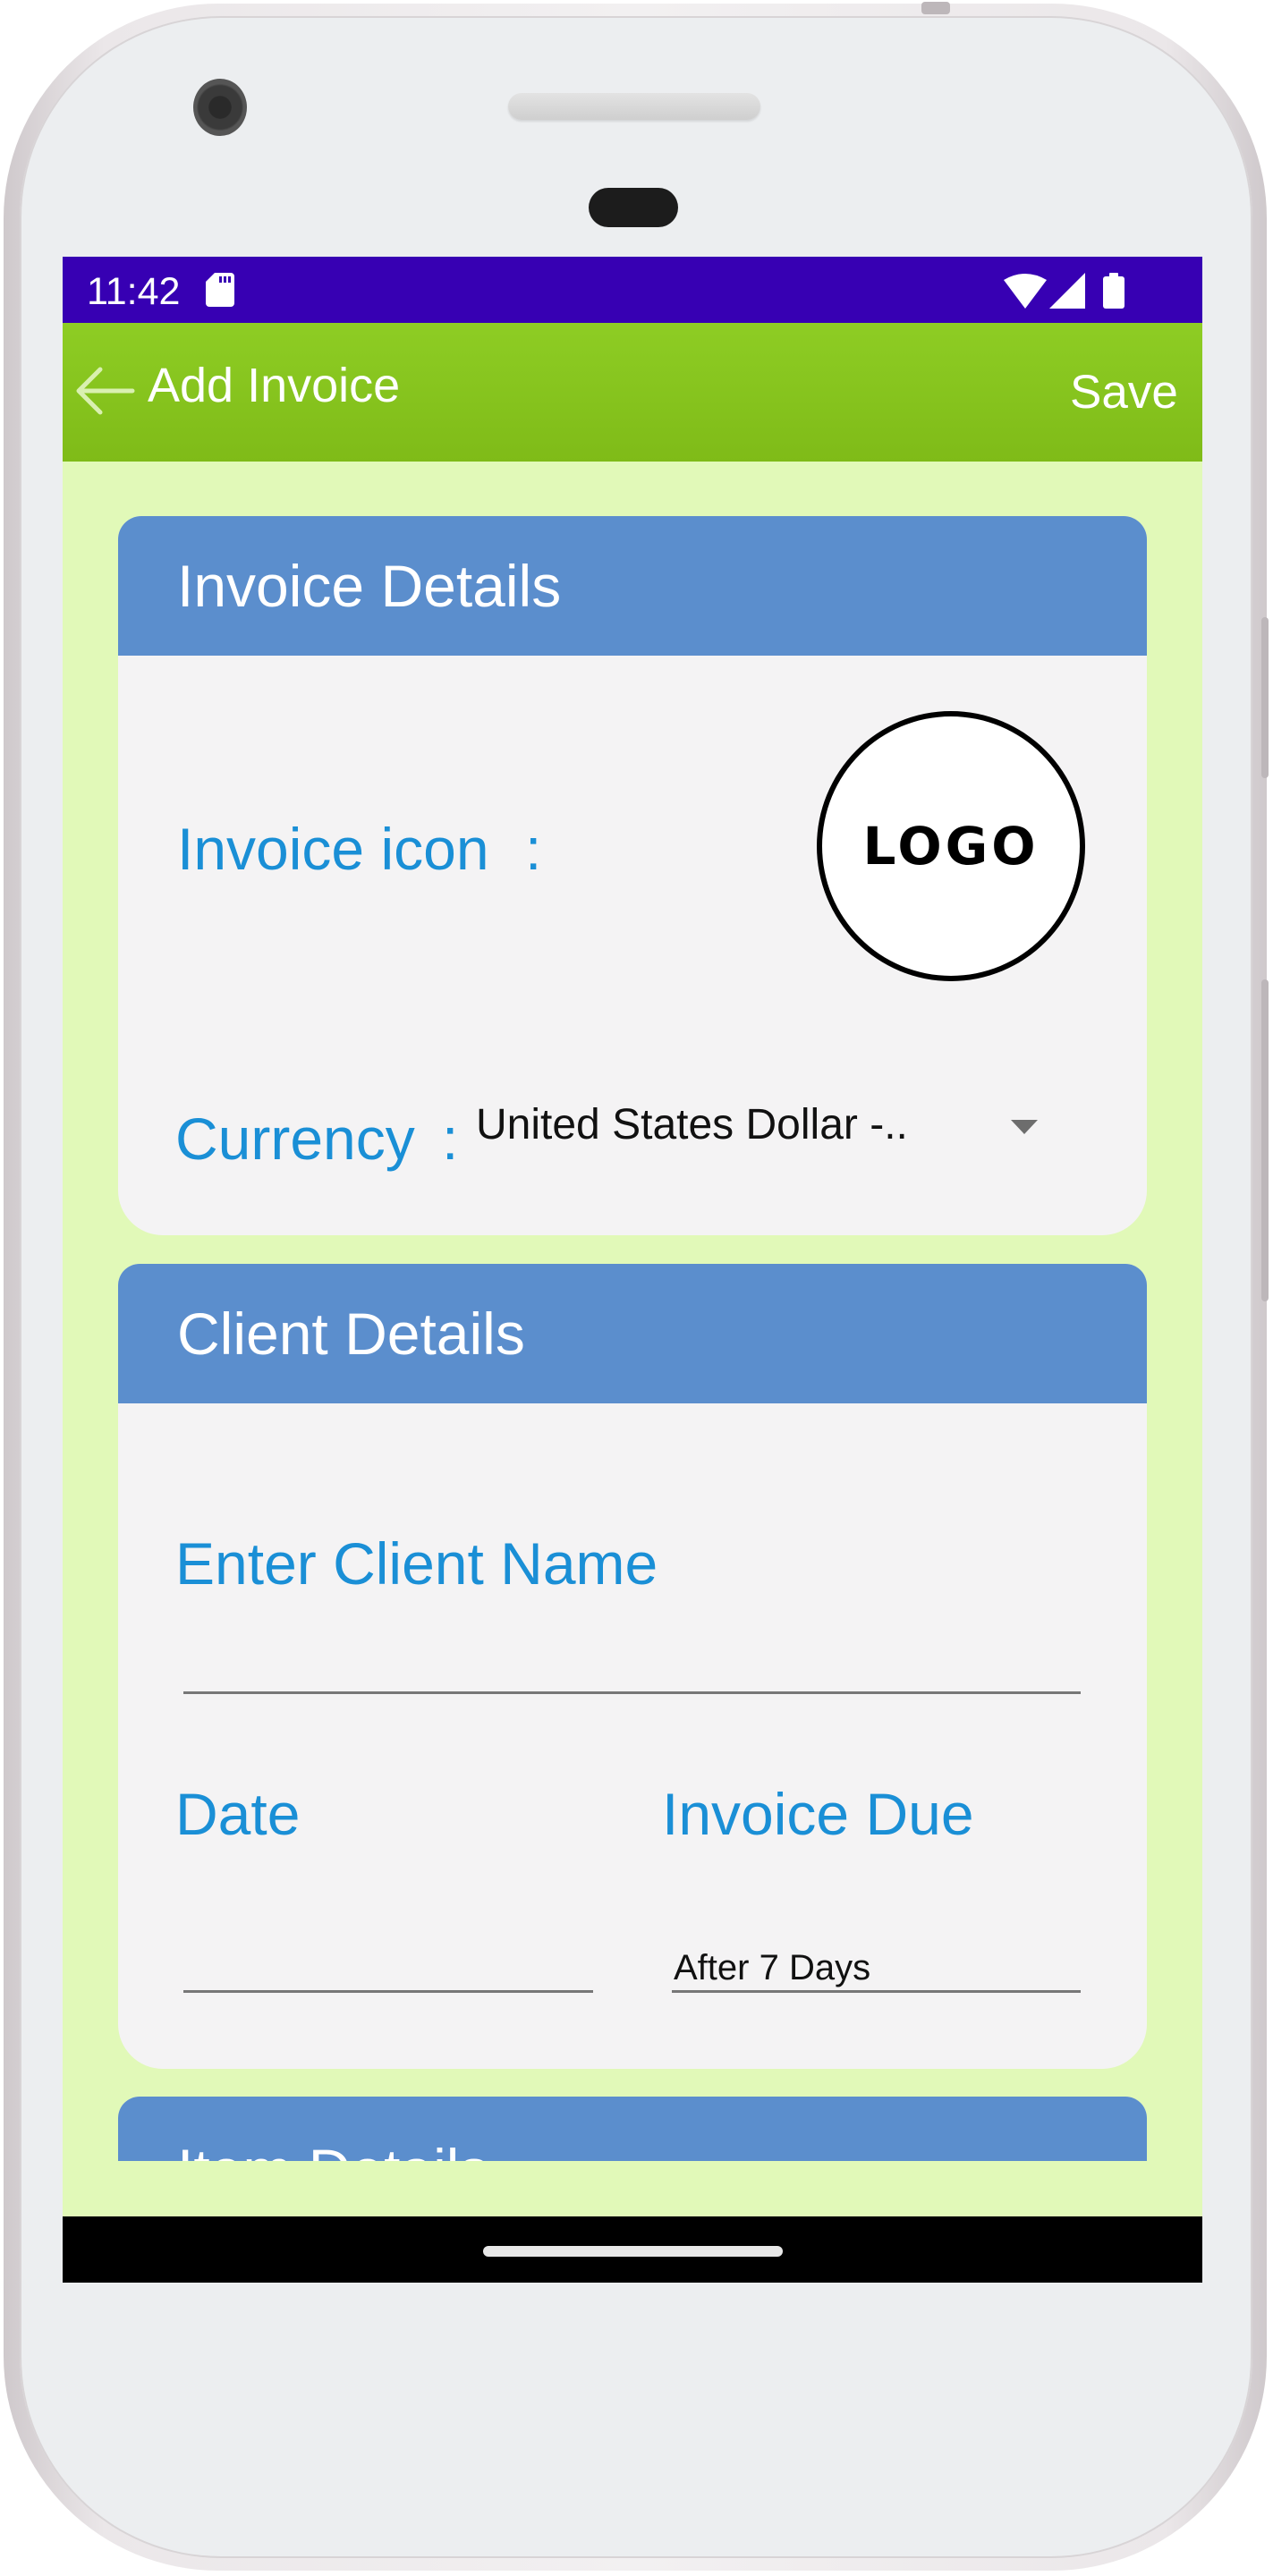 This screenshot has height=2576, width=1273. What do you see at coordinates (369, 586) in the screenshot?
I see `invoice-details-title: Invoice Details` at bounding box center [369, 586].